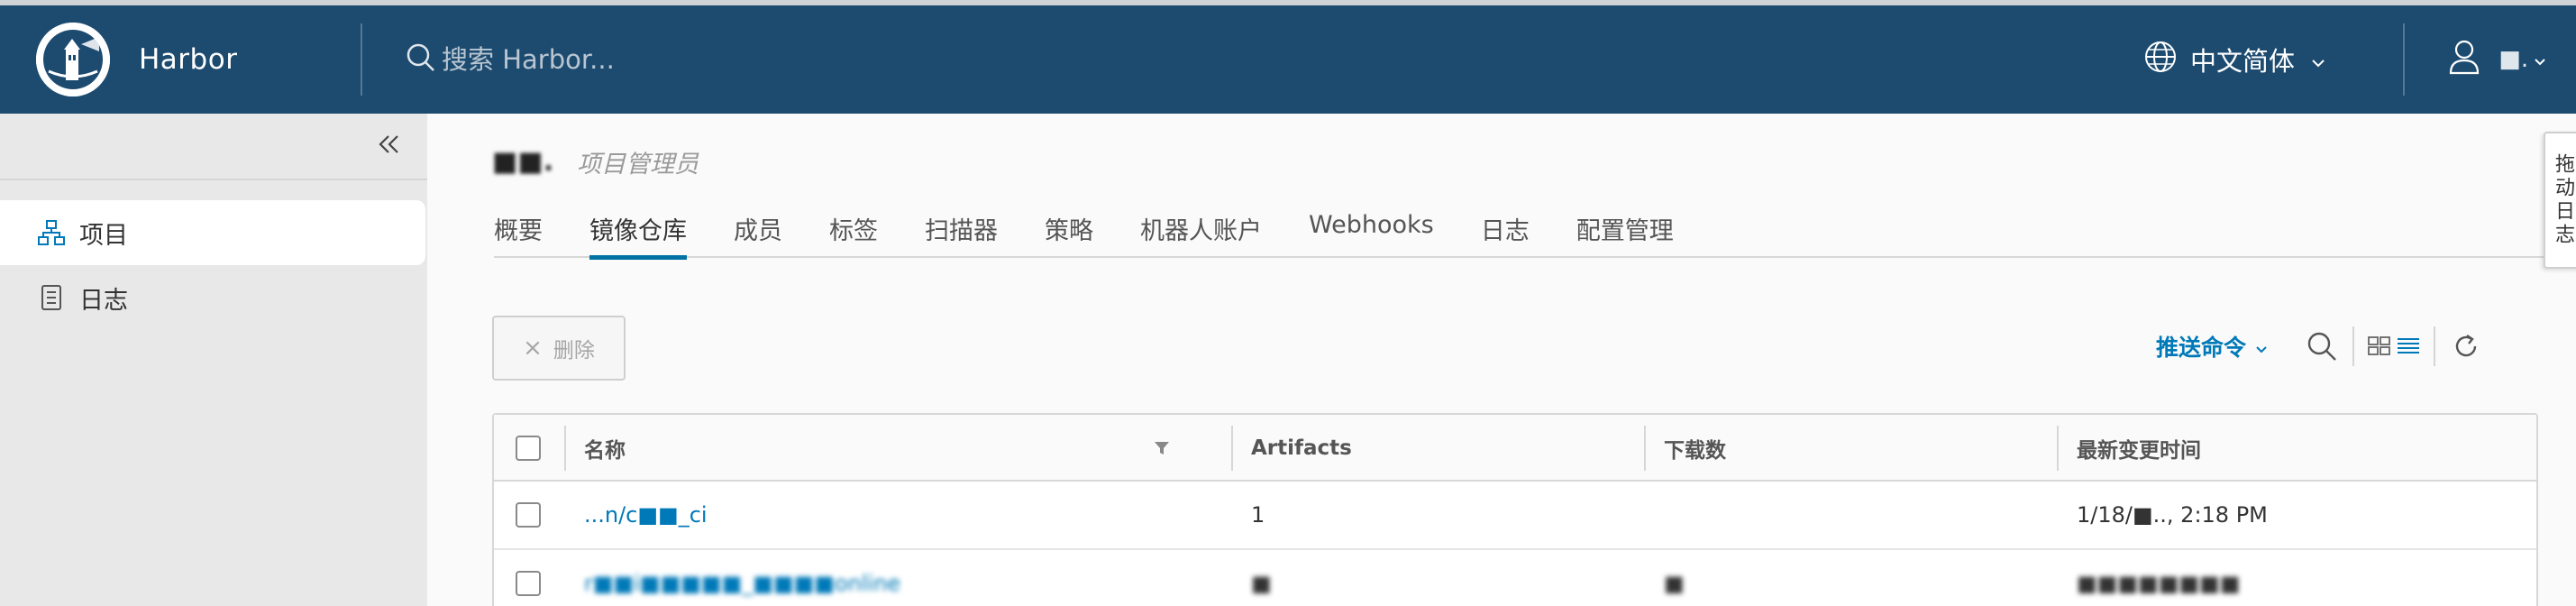 The image size is (2576, 606). What do you see at coordinates (73, 60) in the screenshot?
I see `harbor-logo-icon` at bounding box center [73, 60].